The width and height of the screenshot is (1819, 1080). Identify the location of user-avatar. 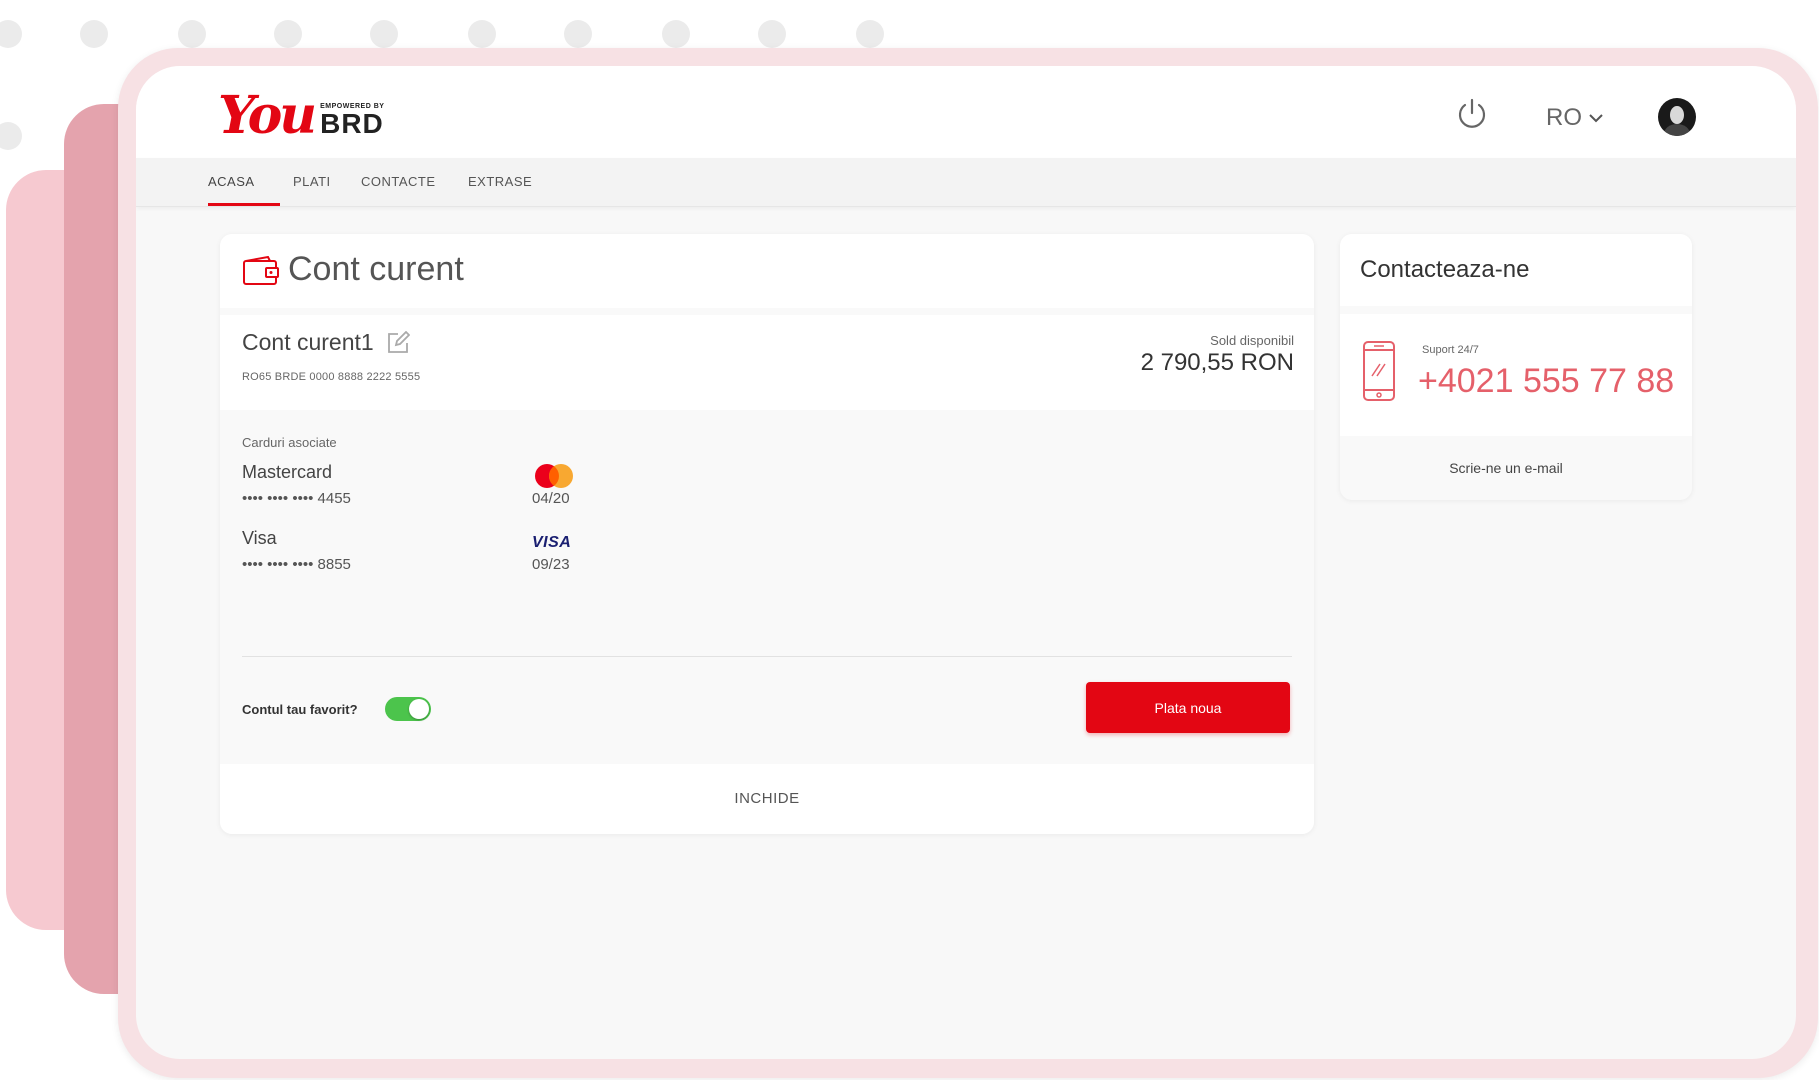
(1677, 117).